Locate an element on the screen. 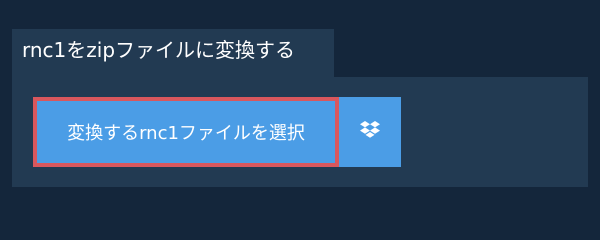 The width and height of the screenshot is (600, 240). select-file-label: 変換するrnc1ファイルを選択 is located at coordinates (186, 133).